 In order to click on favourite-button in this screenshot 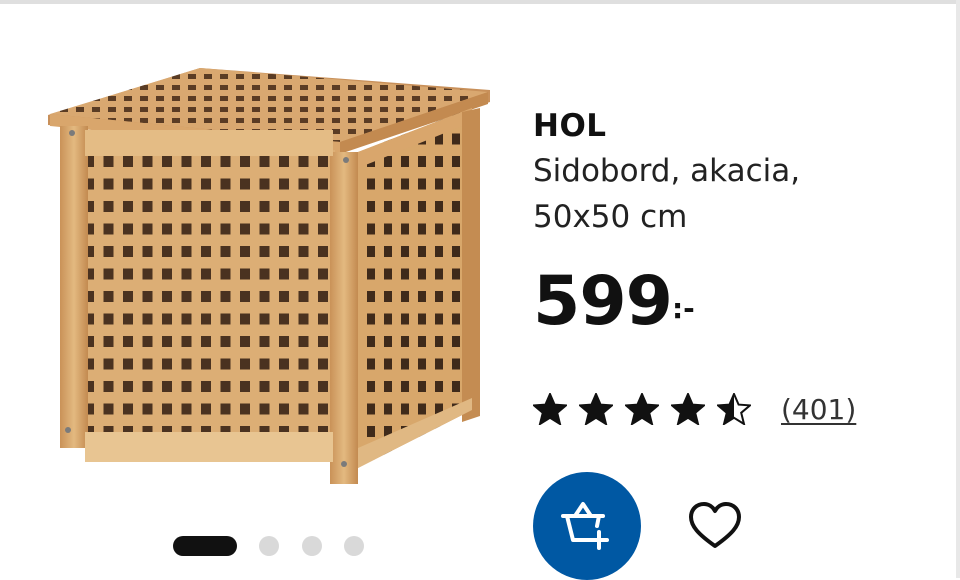, I will do `click(715, 526)`.